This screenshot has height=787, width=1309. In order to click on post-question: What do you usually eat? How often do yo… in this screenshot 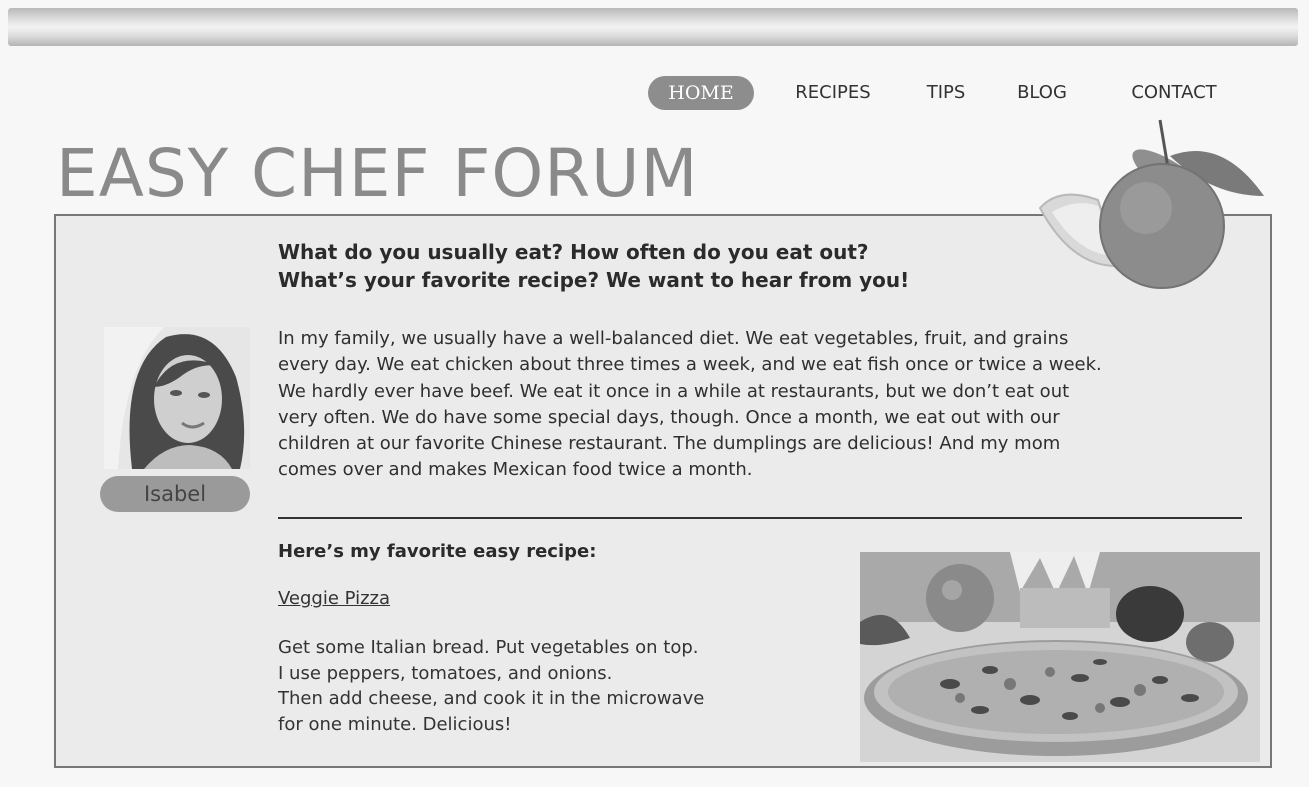, I will do `click(593, 266)`.